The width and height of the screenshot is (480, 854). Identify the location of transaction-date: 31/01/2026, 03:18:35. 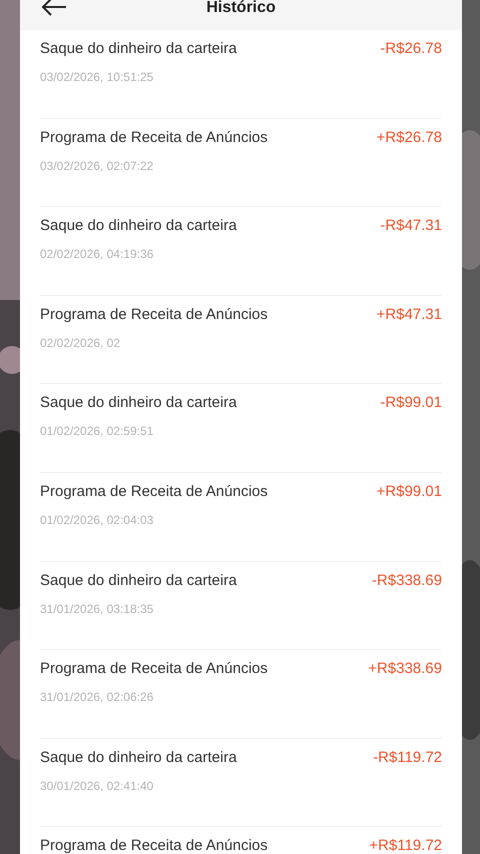
(97, 608).